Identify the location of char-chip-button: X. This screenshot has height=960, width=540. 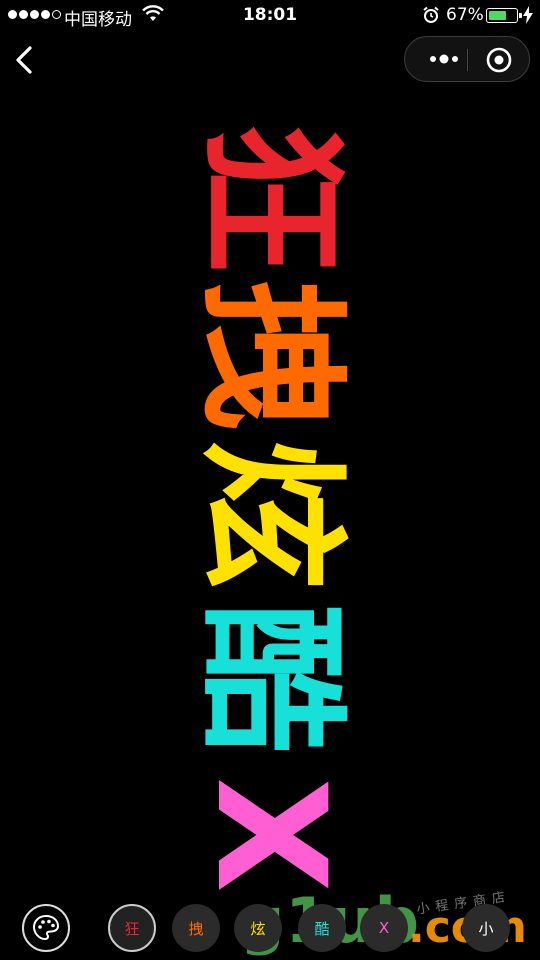
(384, 928).